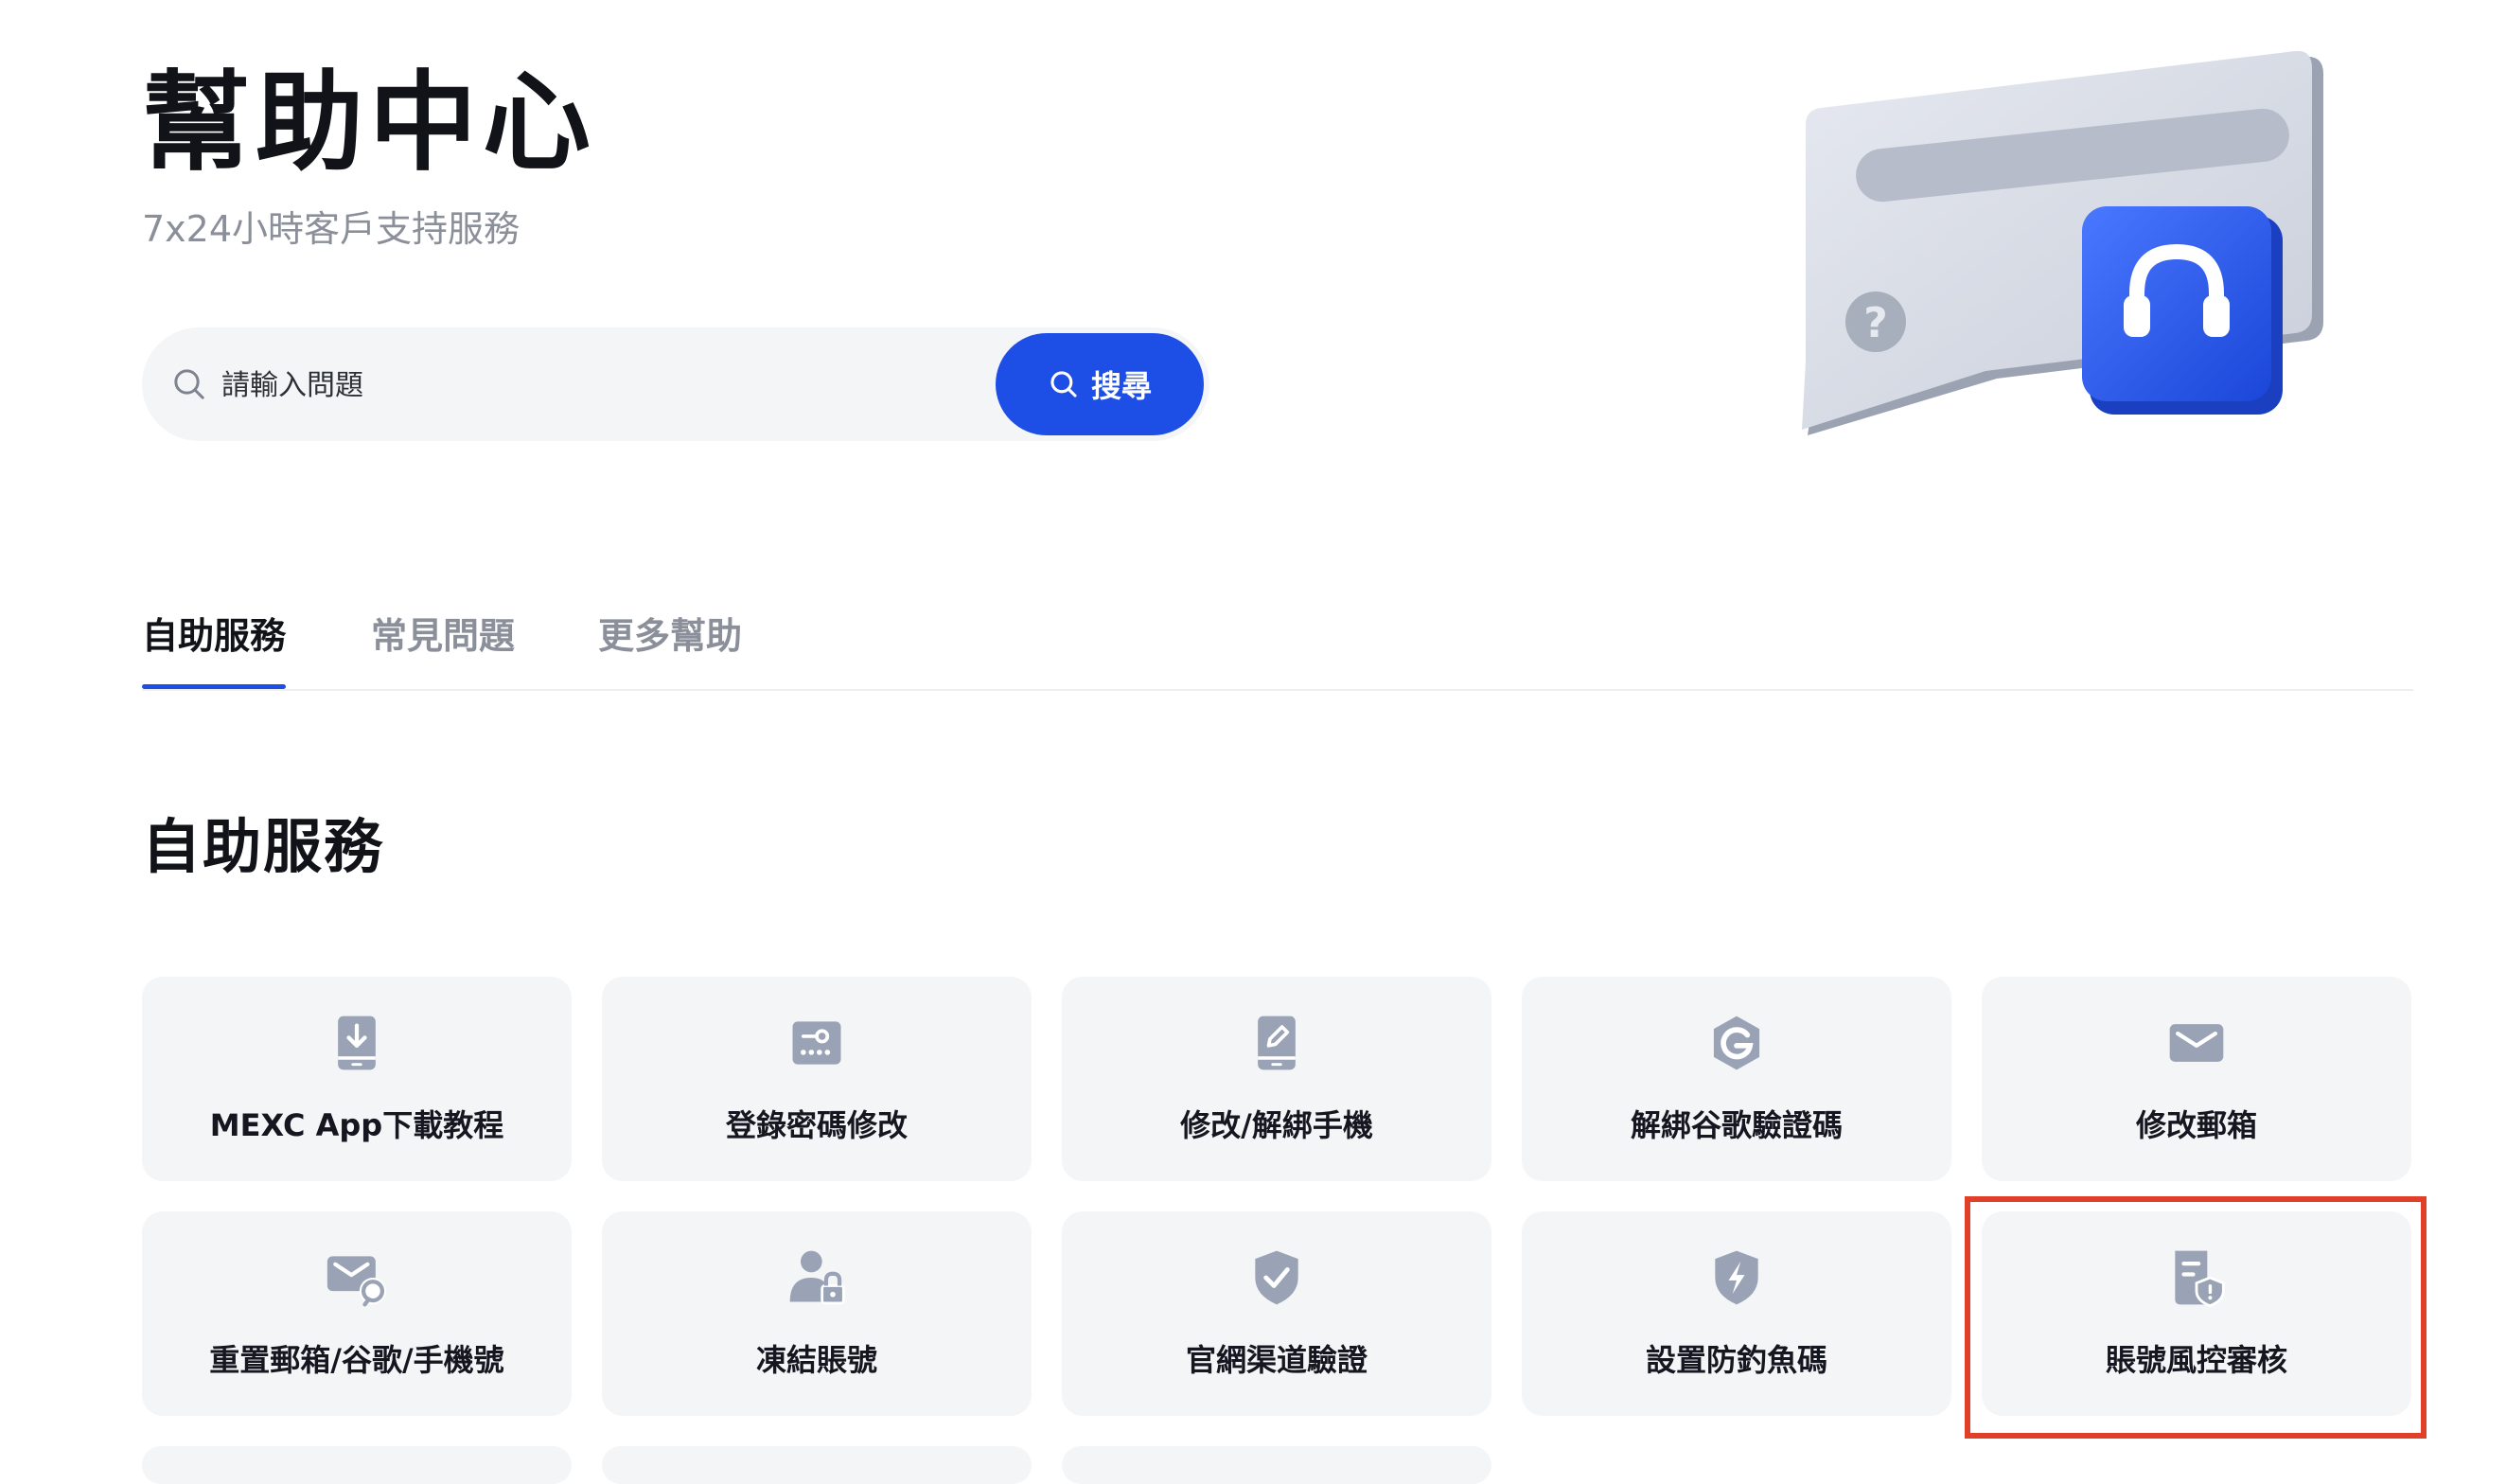 The width and height of the screenshot is (2506, 1484). Describe the element at coordinates (1736, 1043) in the screenshot. I see `google-icon` at that location.